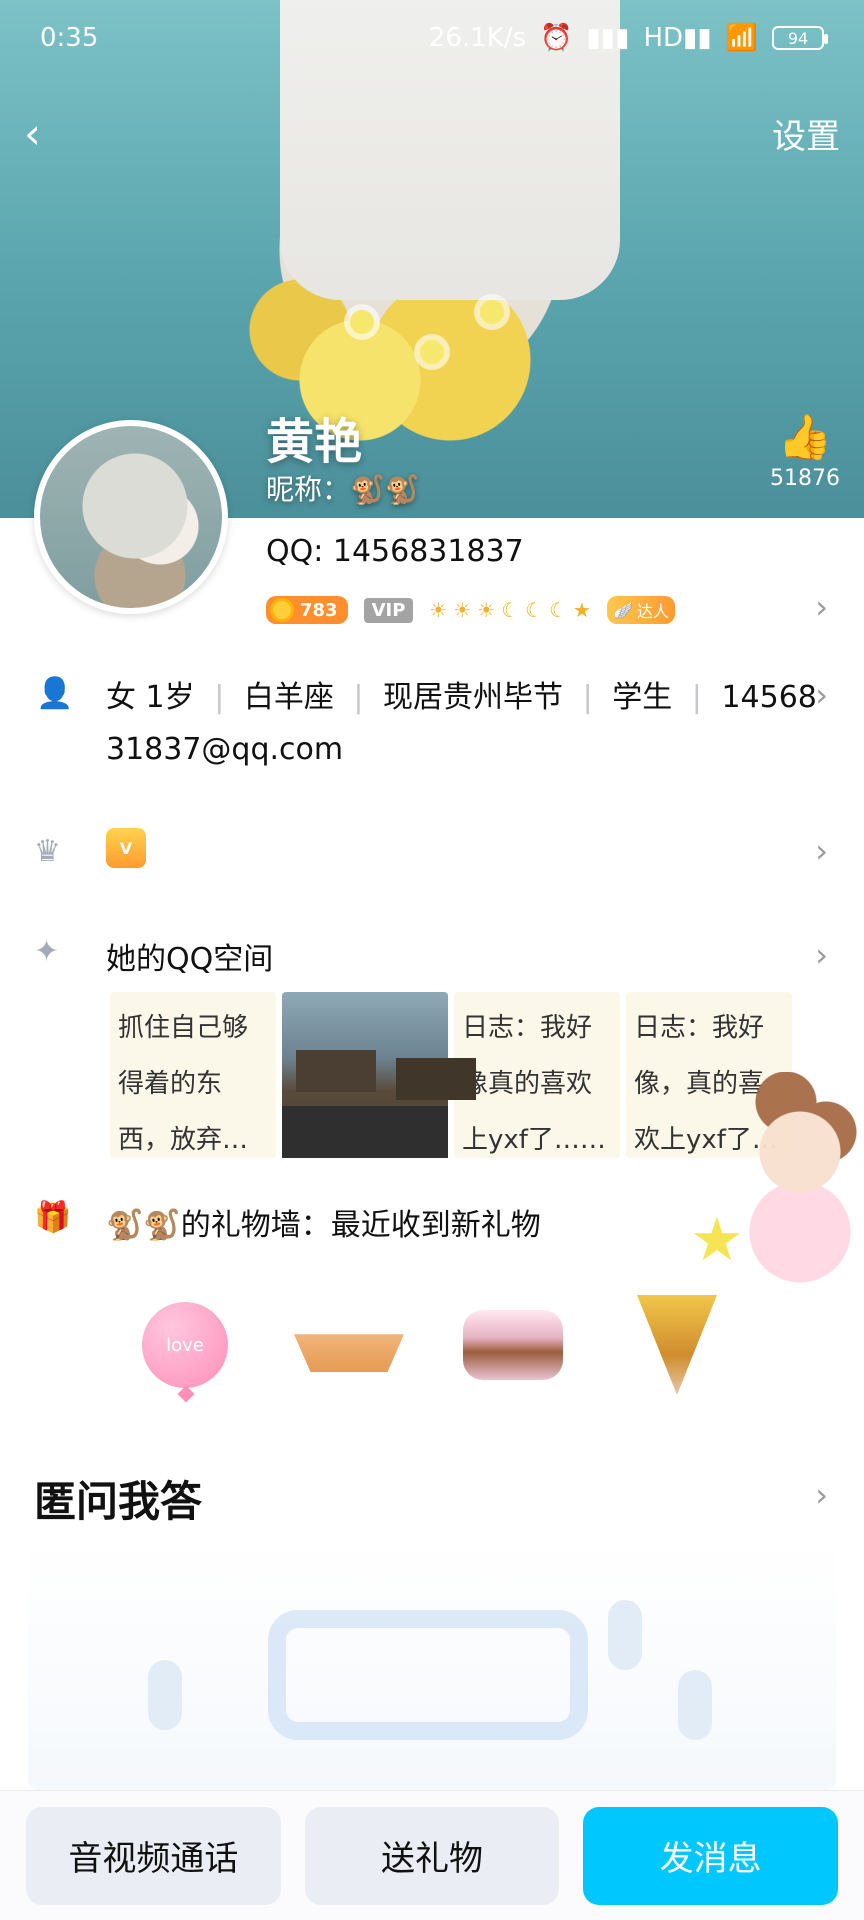 Image resolution: width=864 pixels, height=1920 pixels. I want to click on hd-signal-icon: HD▮▮, so click(677, 38).